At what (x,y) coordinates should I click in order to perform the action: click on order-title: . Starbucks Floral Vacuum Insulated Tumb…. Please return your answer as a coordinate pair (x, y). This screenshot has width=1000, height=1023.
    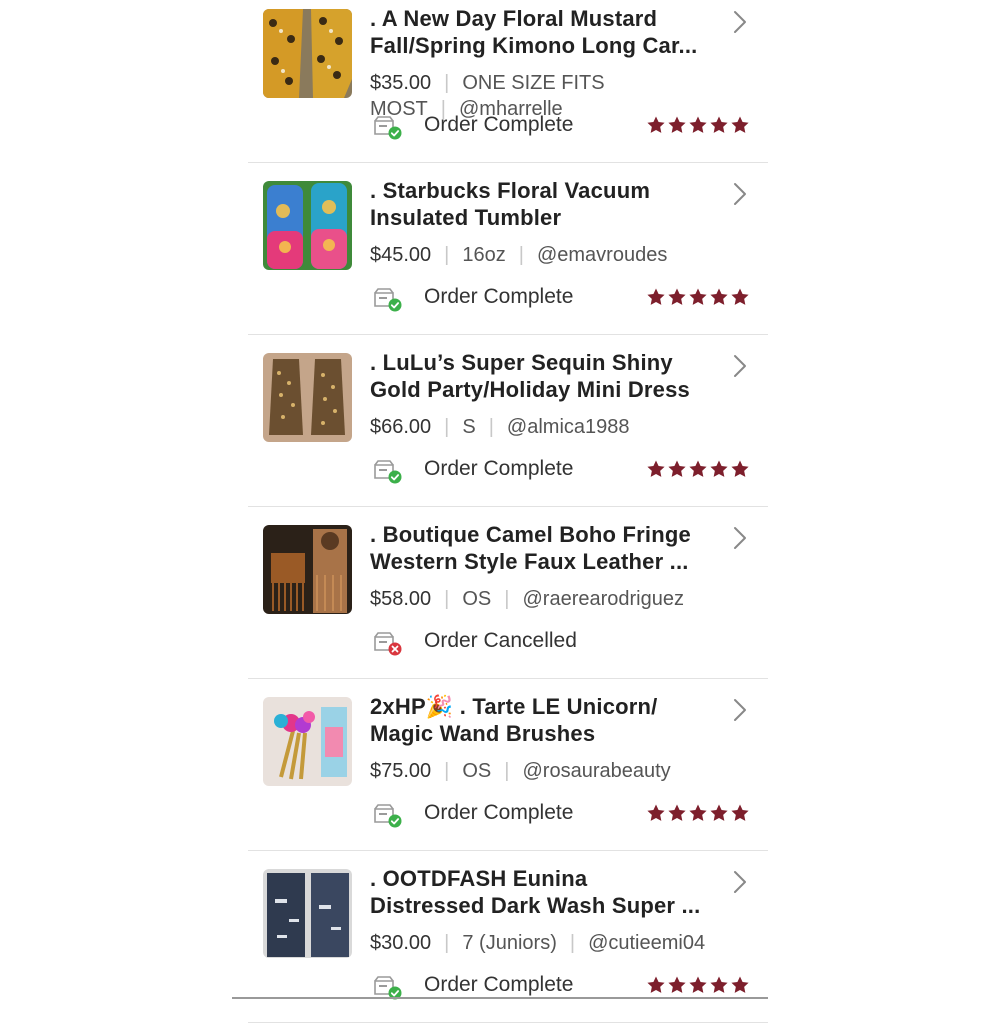
    Looking at the image, I should click on (540, 204).